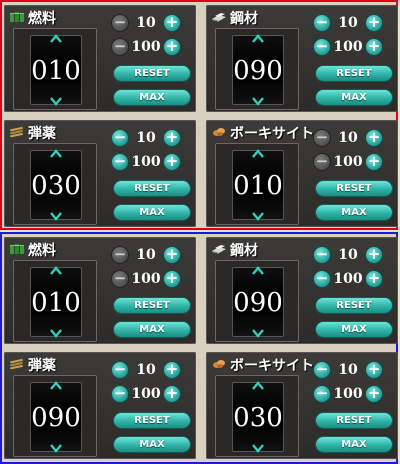 The width and height of the screenshot is (400, 464). I want to click on step-amount-100: 100, so click(348, 47).